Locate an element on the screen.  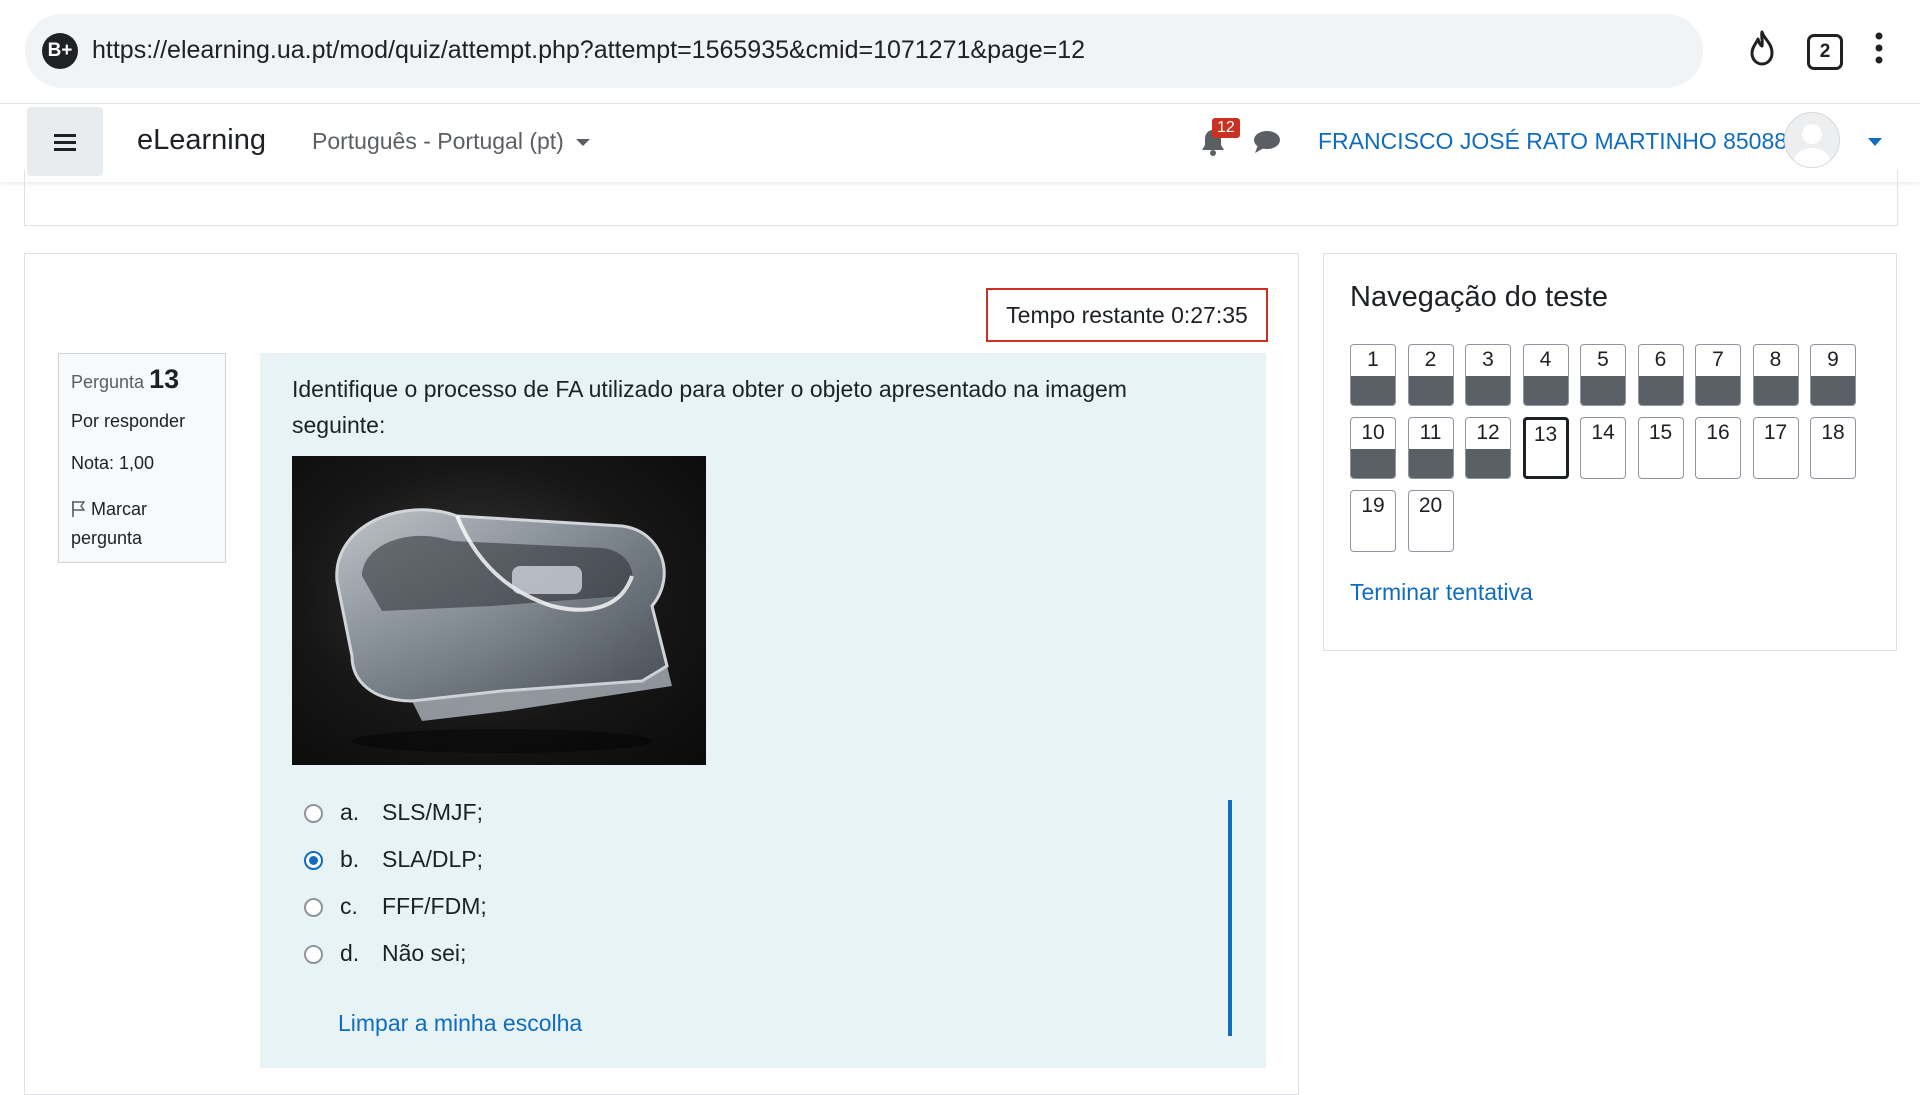
quiz-navigation-title: Navegação do teste is located at coordinates (1479, 297).